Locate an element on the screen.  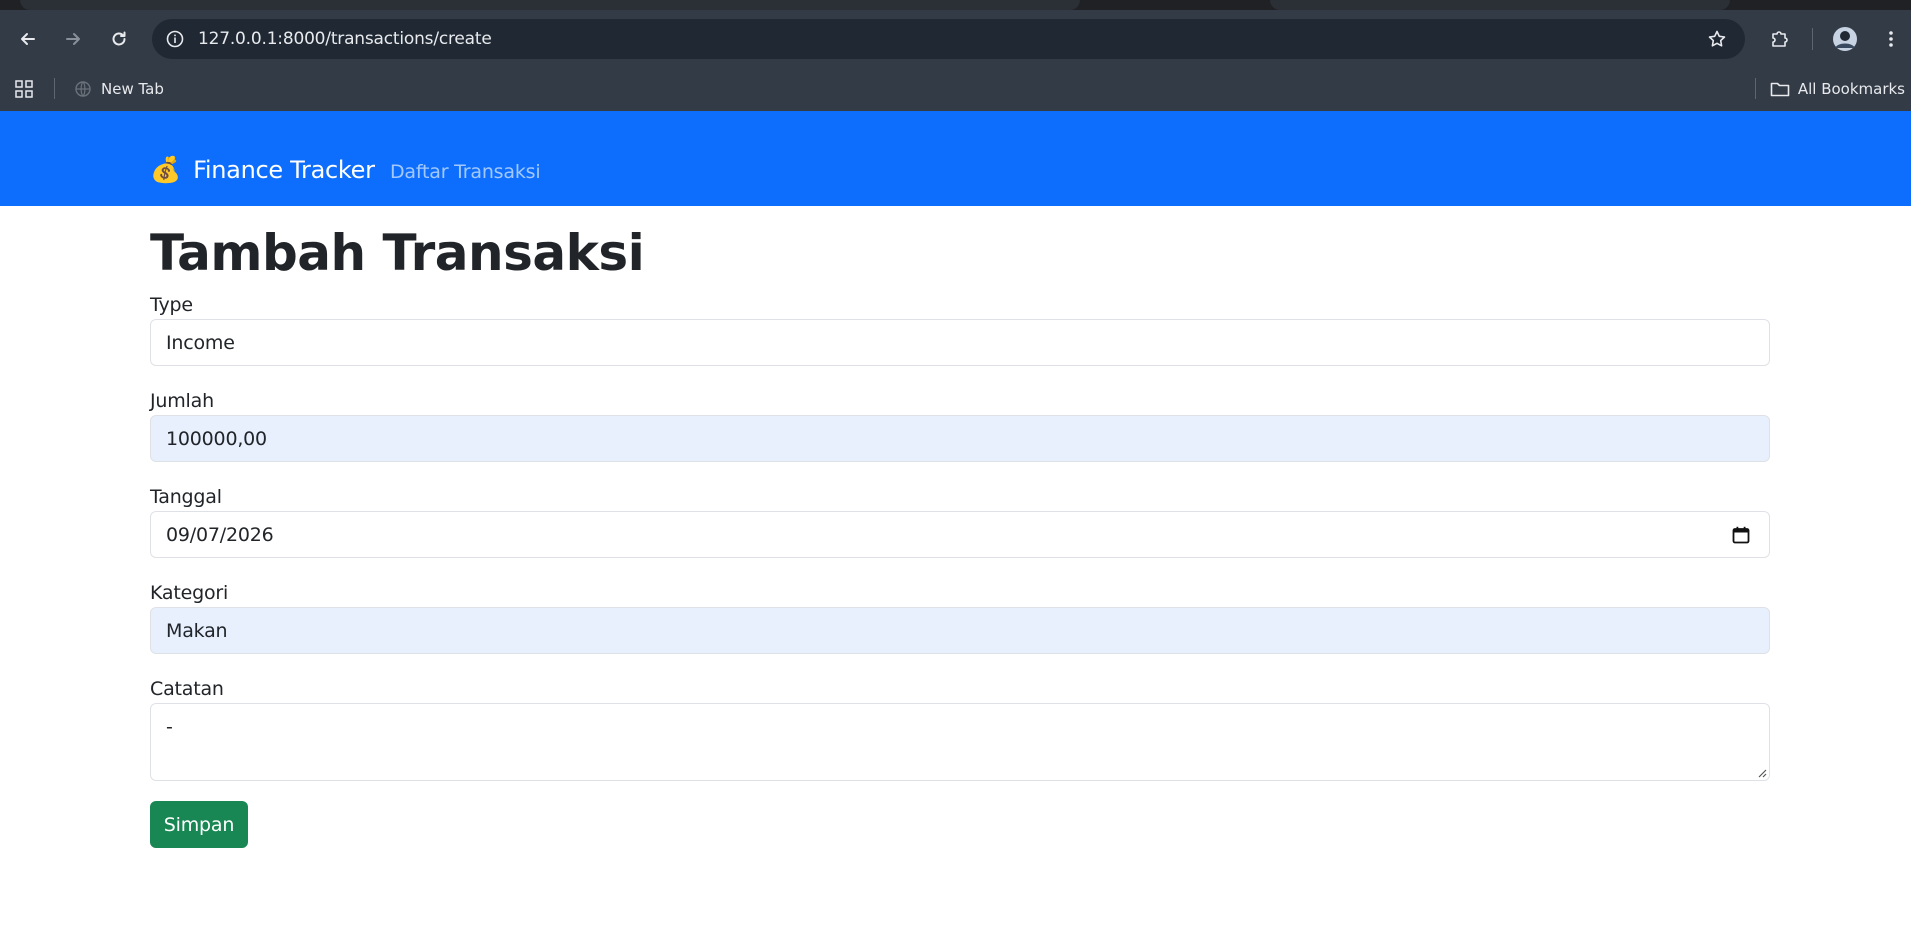
amount-label: Jumlah is located at coordinates (182, 401).